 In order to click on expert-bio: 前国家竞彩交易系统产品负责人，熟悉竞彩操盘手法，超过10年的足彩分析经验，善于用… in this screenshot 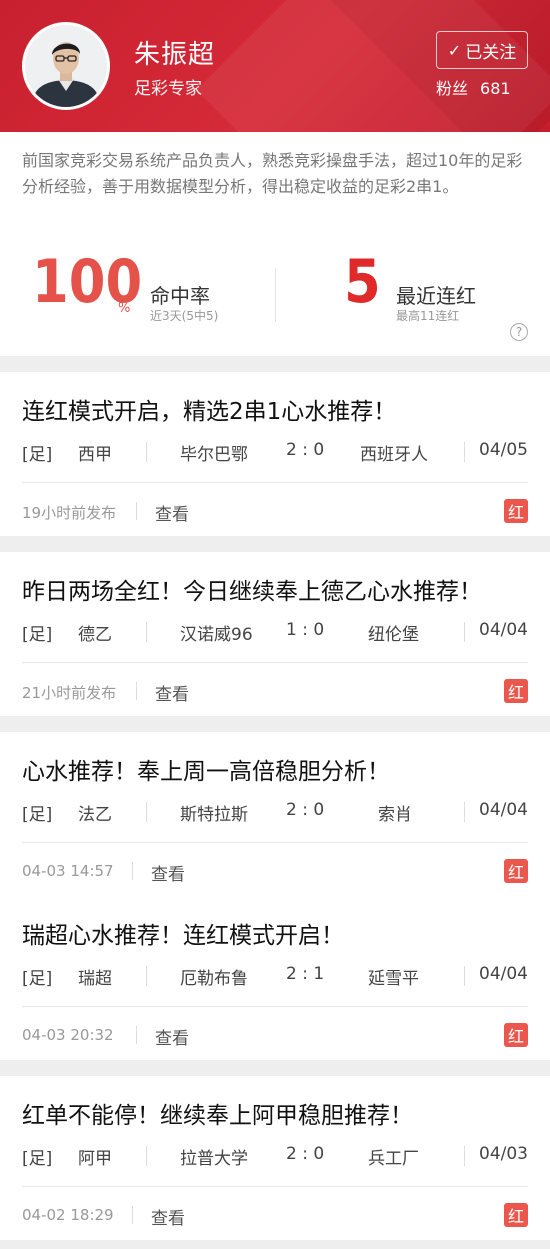, I will do `click(272, 173)`.